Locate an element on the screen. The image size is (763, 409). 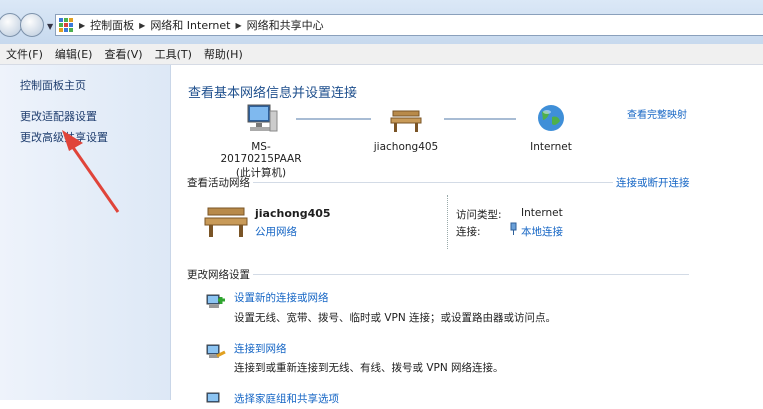
homegroup-sharing-link: 选择家庭组和共享选项 is located at coordinates (286, 398).